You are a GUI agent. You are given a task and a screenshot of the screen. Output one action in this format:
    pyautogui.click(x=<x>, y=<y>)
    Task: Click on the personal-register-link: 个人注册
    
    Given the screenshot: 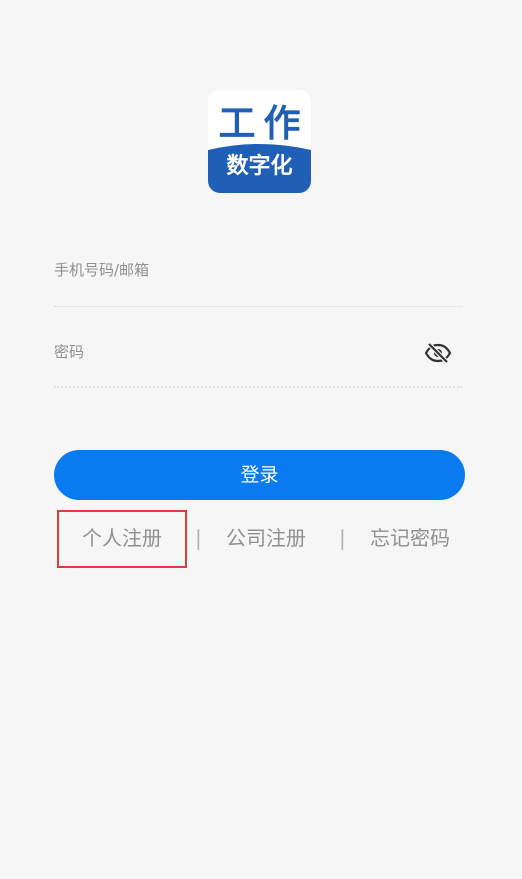 What is the action you would take?
    pyautogui.click(x=122, y=538)
    